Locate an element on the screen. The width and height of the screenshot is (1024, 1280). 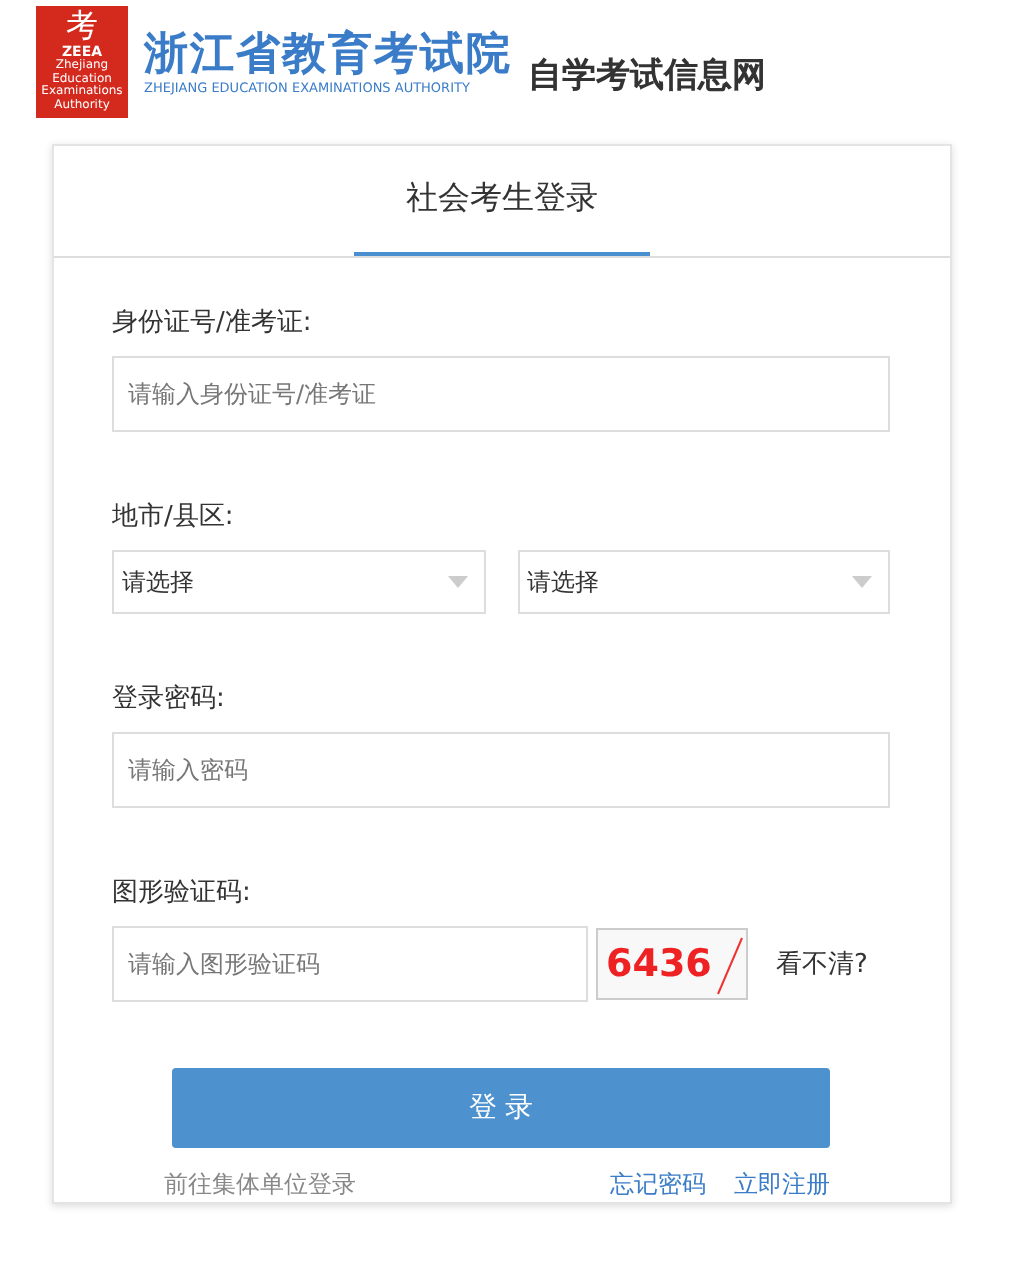
refresh-captcha-link: 看不清? is located at coordinates (822, 964).